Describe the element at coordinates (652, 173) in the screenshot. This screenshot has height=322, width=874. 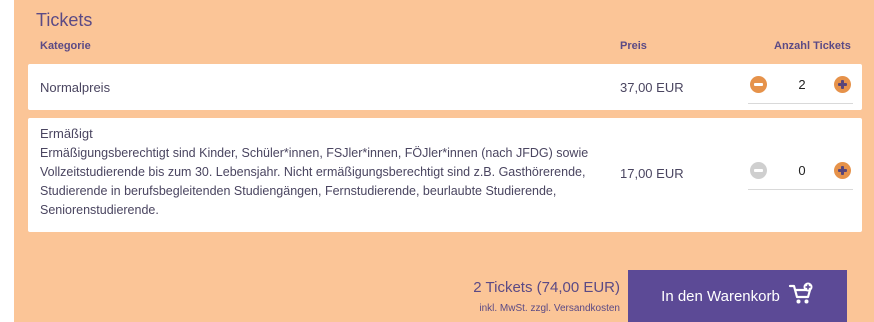
I see `ticket-price: 17,00 EUR` at that location.